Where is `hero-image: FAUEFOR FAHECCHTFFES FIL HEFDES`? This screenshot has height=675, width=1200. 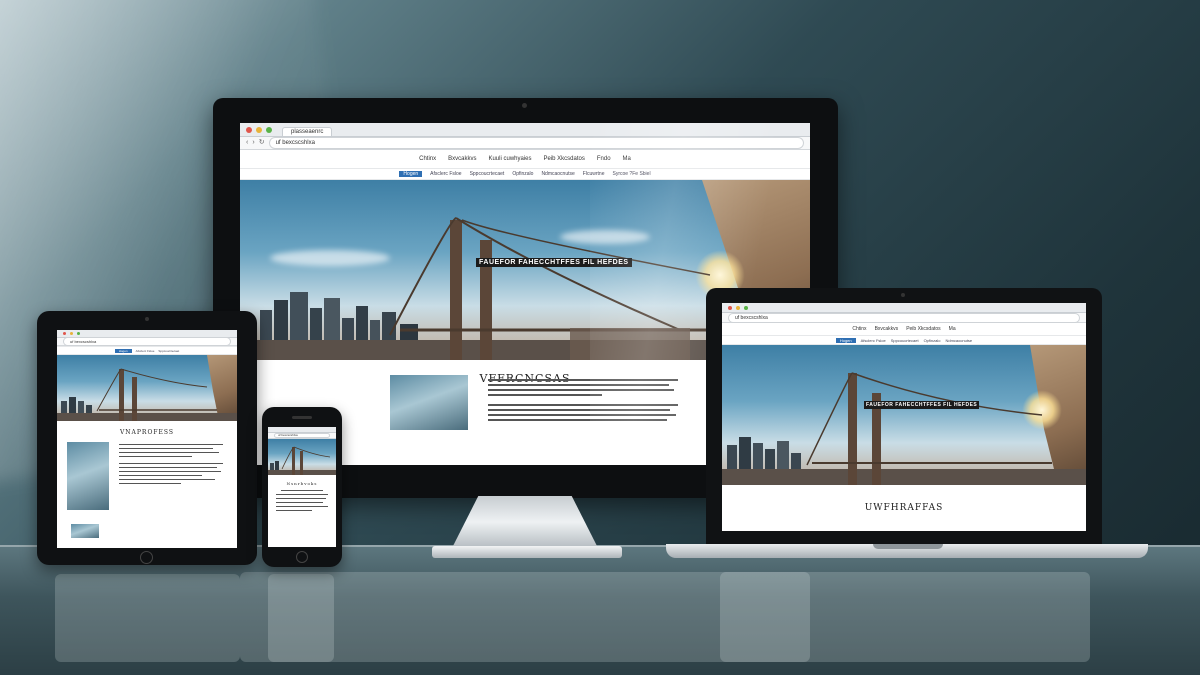
hero-image: FAUEFOR FAHECCHTFFES FIL HEFDES is located at coordinates (904, 415).